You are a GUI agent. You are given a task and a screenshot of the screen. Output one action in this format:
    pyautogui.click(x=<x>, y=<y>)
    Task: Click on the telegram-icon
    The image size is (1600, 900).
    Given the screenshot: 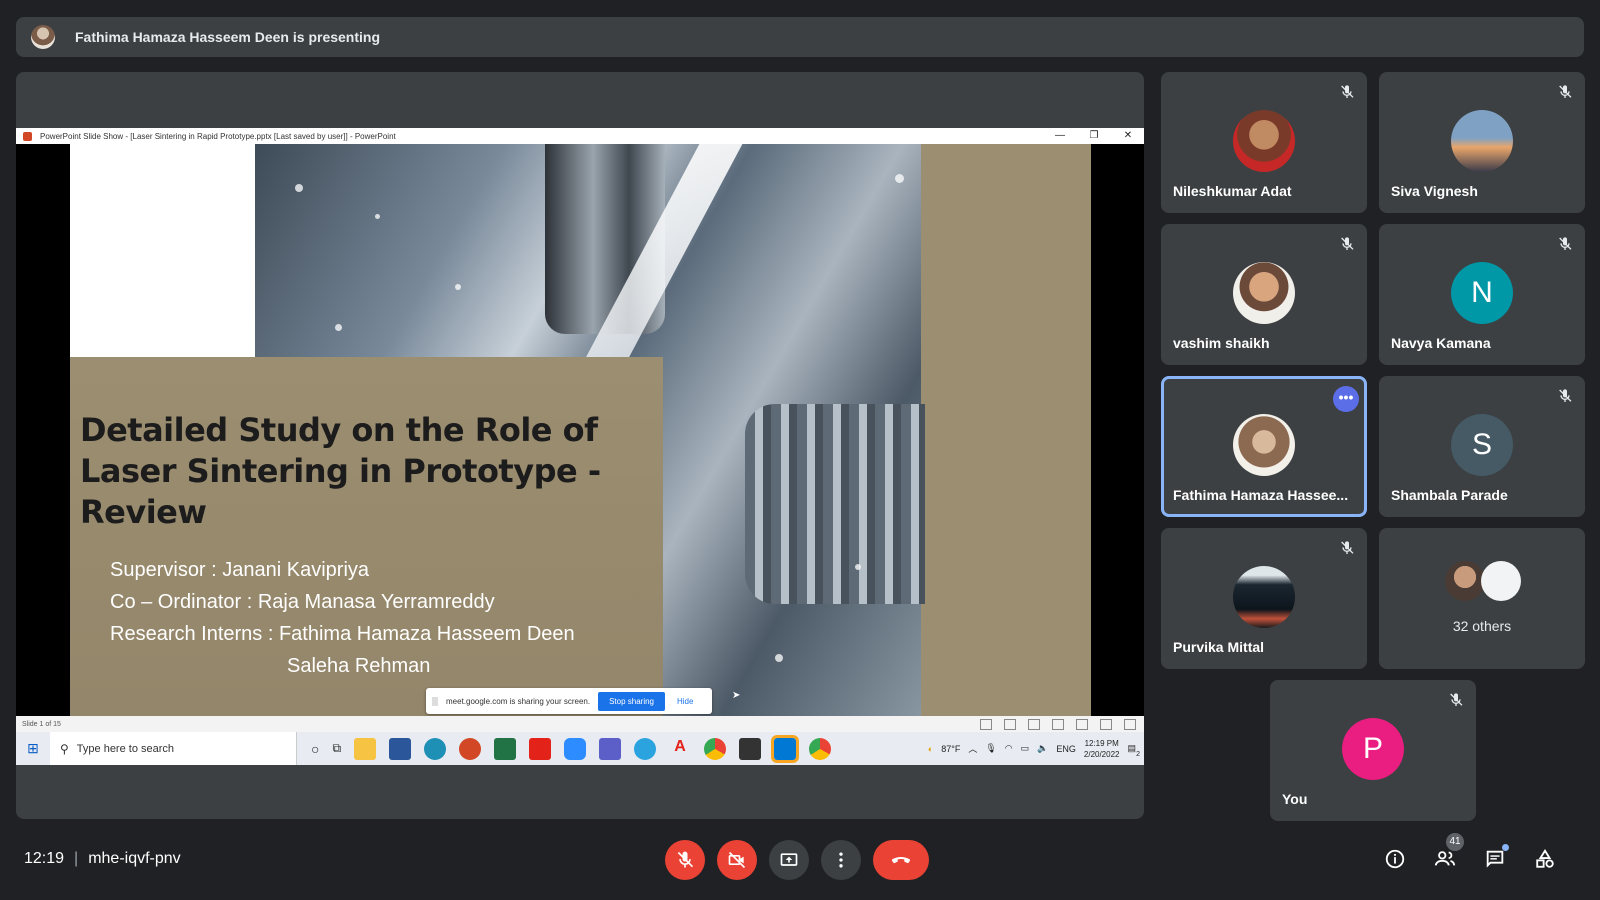 What is the action you would take?
    pyautogui.click(x=645, y=748)
    